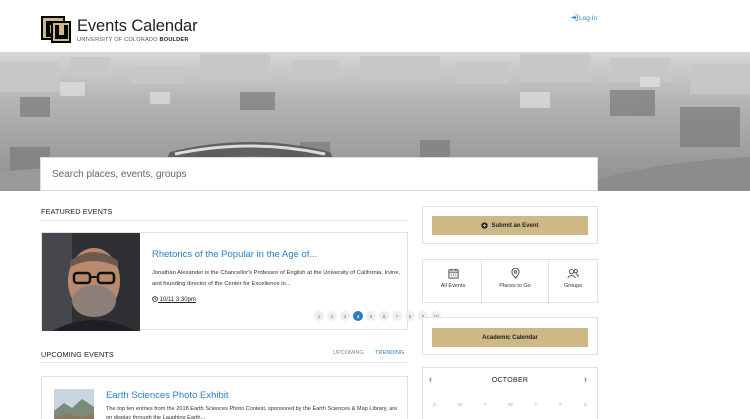 The image size is (750, 419). Describe the element at coordinates (74, 404) in the screenshot. I see `event-thumbnail` at that location.